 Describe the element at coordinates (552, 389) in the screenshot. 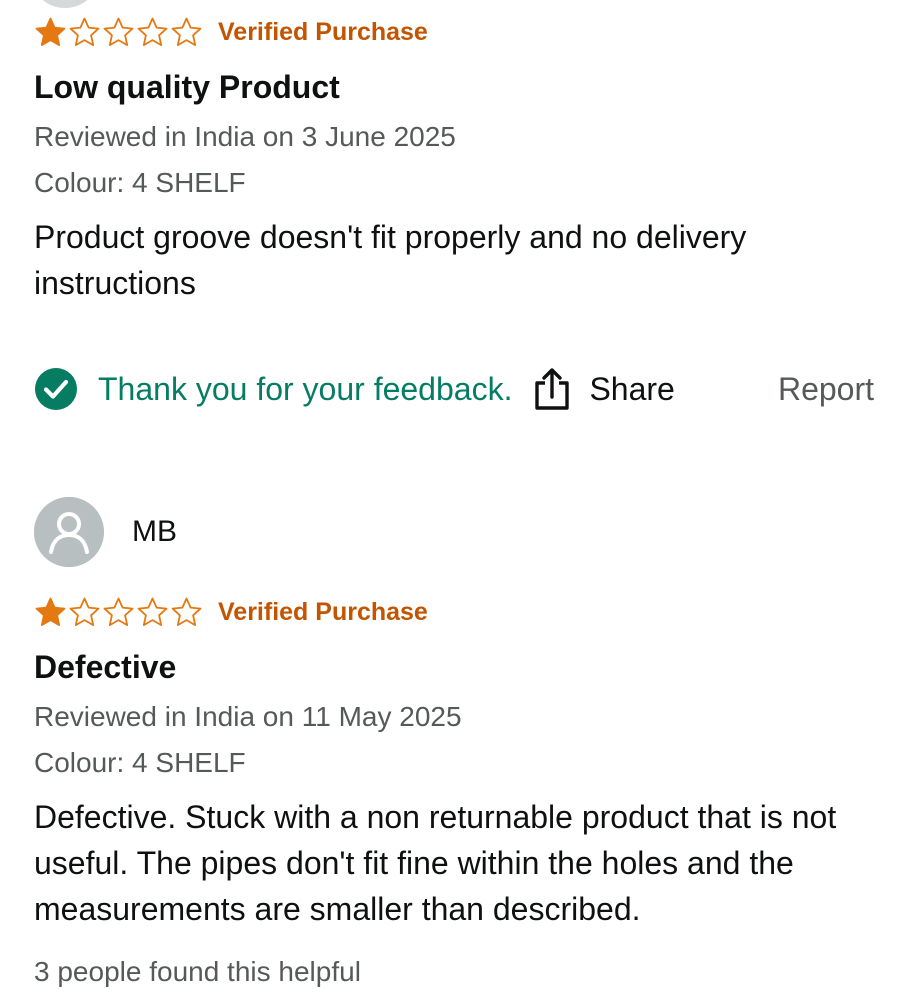

I see `share-icon` at that location.